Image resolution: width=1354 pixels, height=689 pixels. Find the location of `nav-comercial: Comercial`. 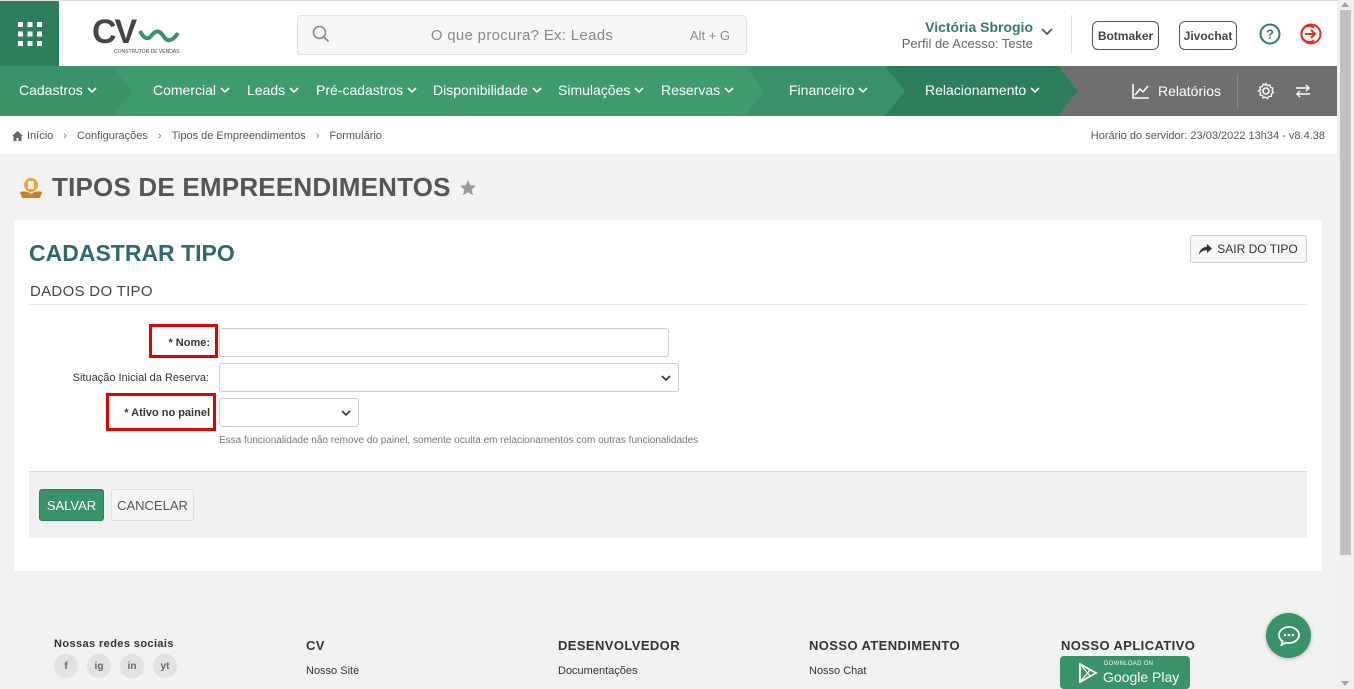

nav-comercial: Comercial is located at coordinates (191, 90).